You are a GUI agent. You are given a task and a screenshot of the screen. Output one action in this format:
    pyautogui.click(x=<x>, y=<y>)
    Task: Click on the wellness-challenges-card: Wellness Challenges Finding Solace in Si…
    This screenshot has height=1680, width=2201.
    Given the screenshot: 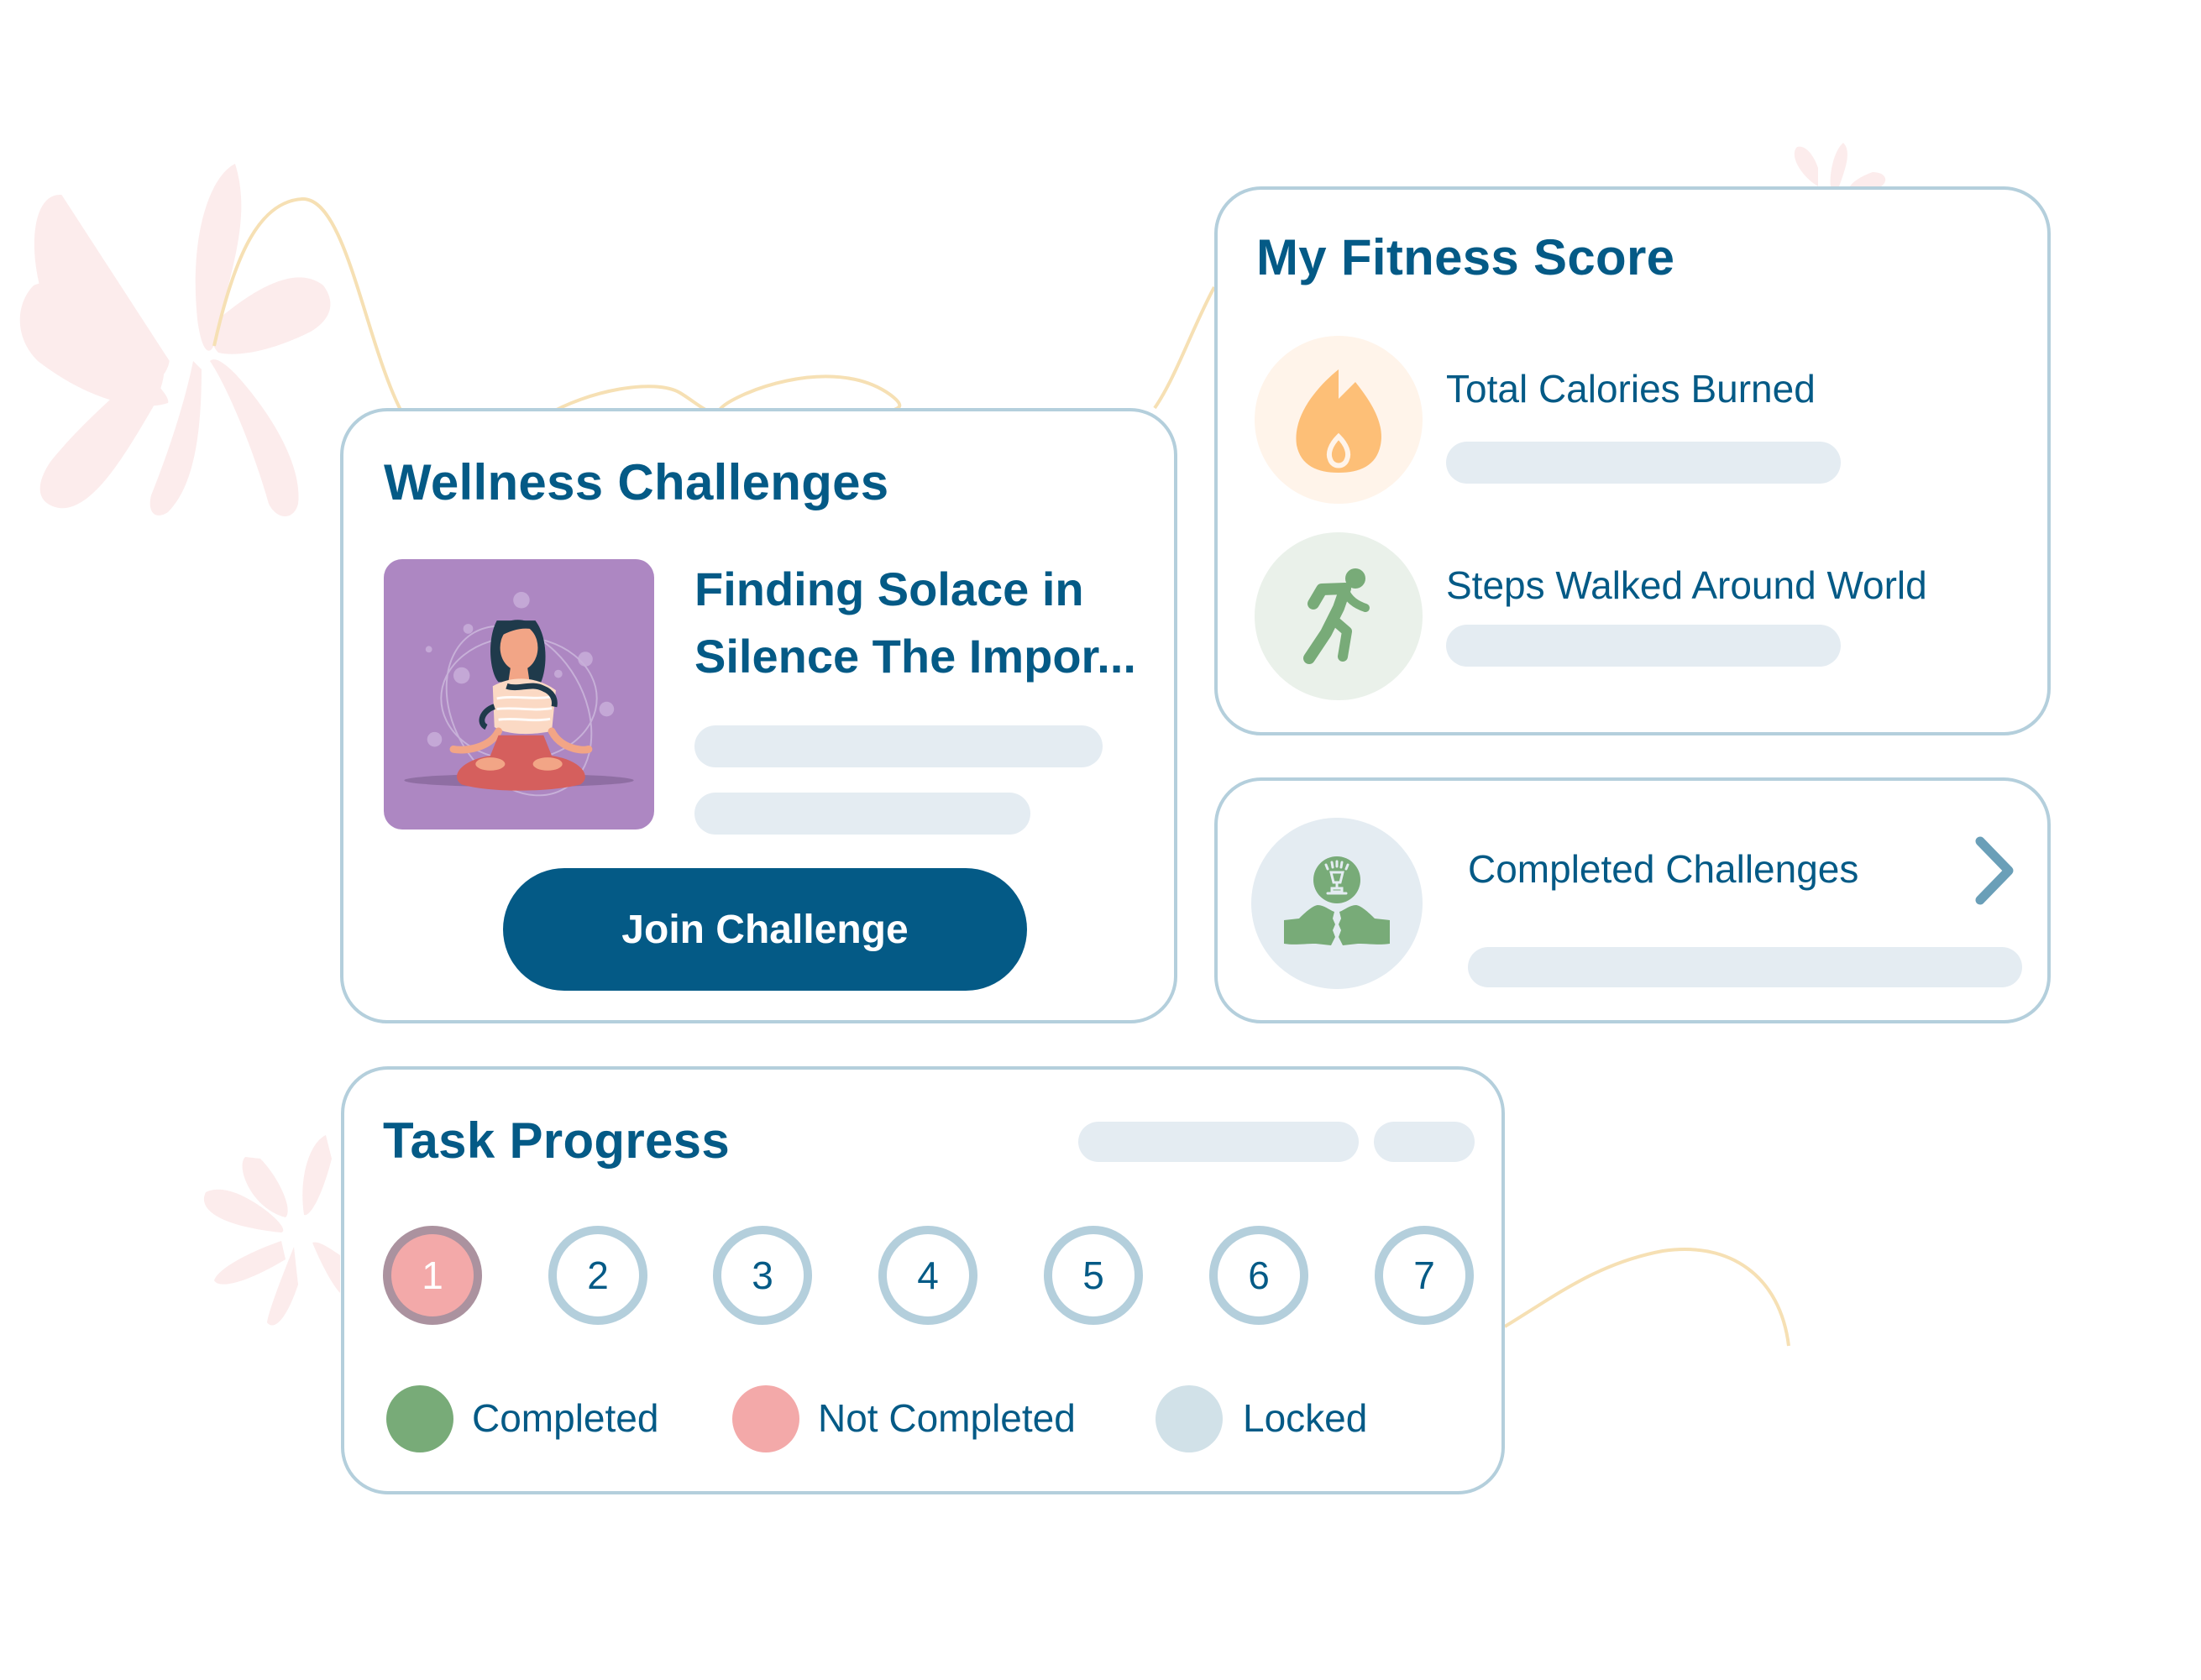 What is the action you would take?
    pyautogui.click(x=758, y=715)
    